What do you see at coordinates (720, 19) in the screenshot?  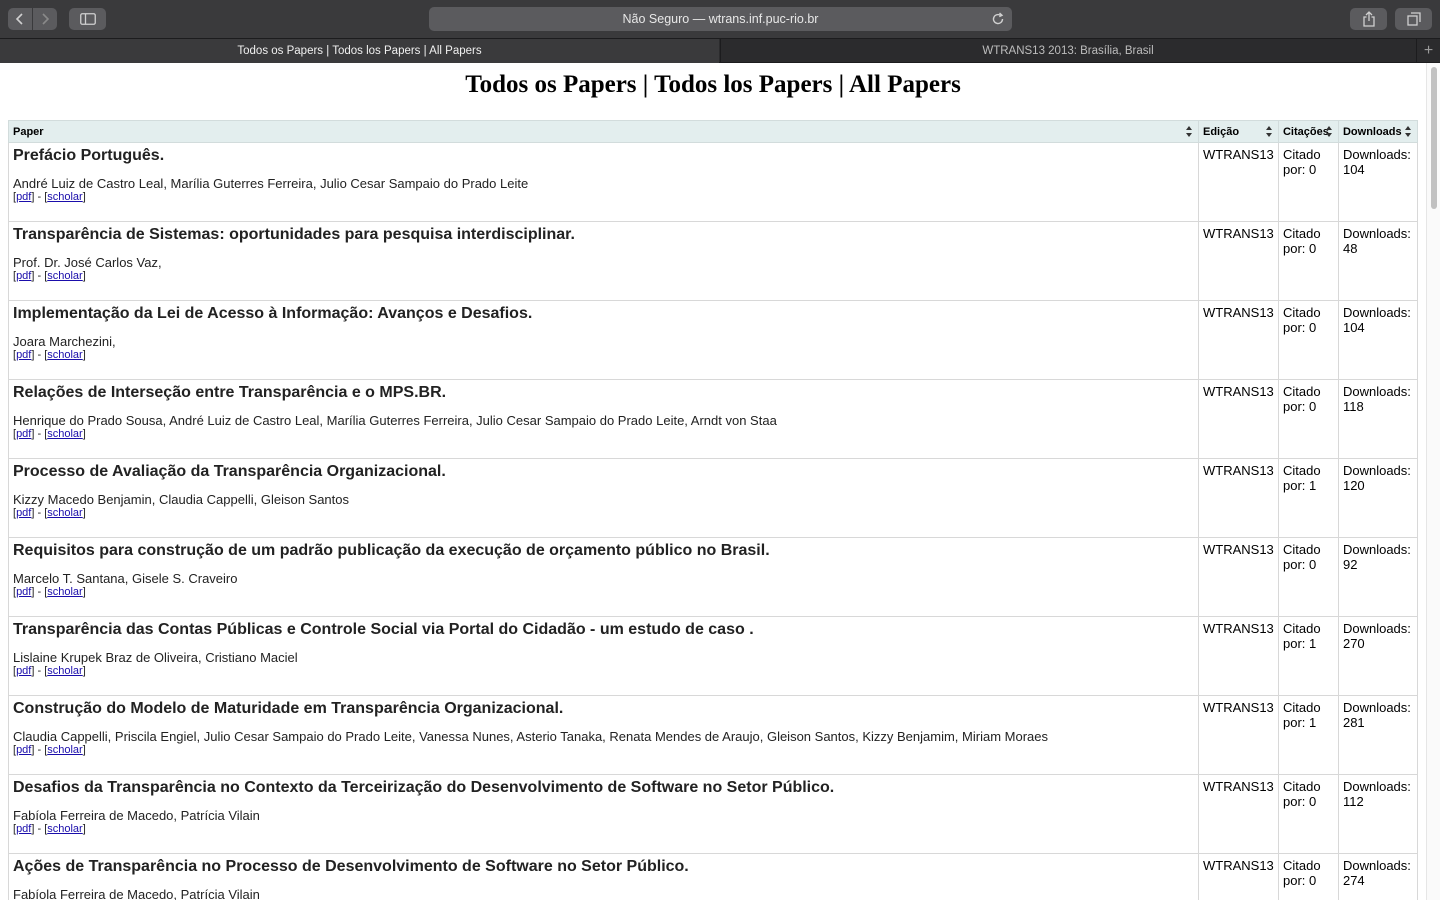 I see `address-bar: Não Seguro — wtrans.inf.puc-rio.br` at bounding box center [720, 19].